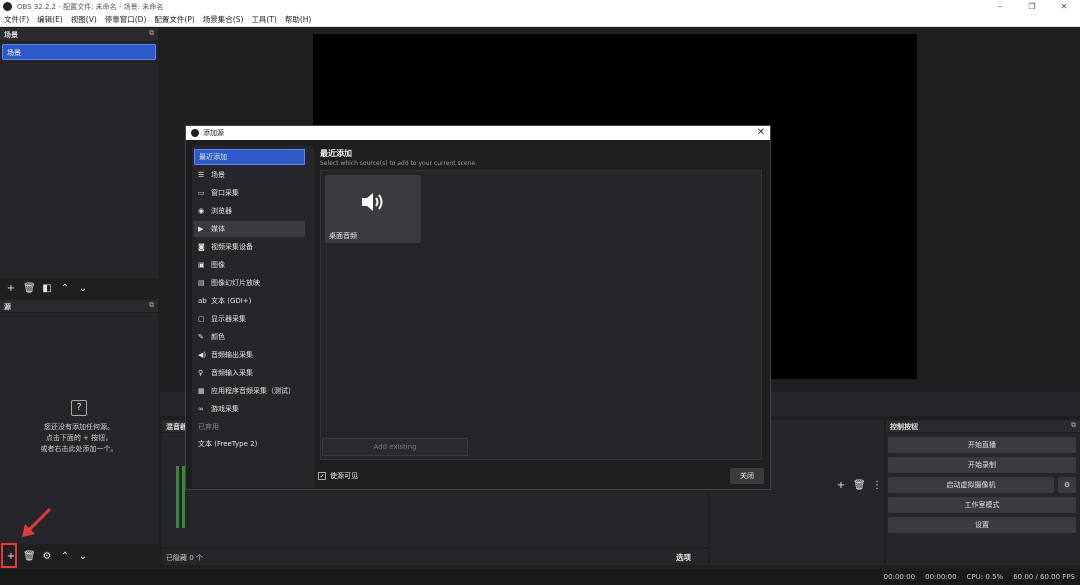  I want to click on cpu-usage: CPU: 0.5%, so click(985, 577).